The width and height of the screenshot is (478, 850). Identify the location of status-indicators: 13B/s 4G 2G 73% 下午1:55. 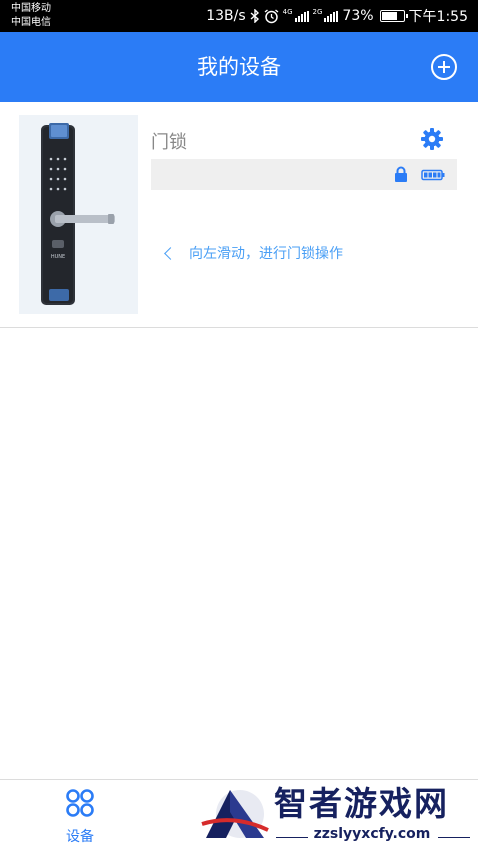
(337, 16).